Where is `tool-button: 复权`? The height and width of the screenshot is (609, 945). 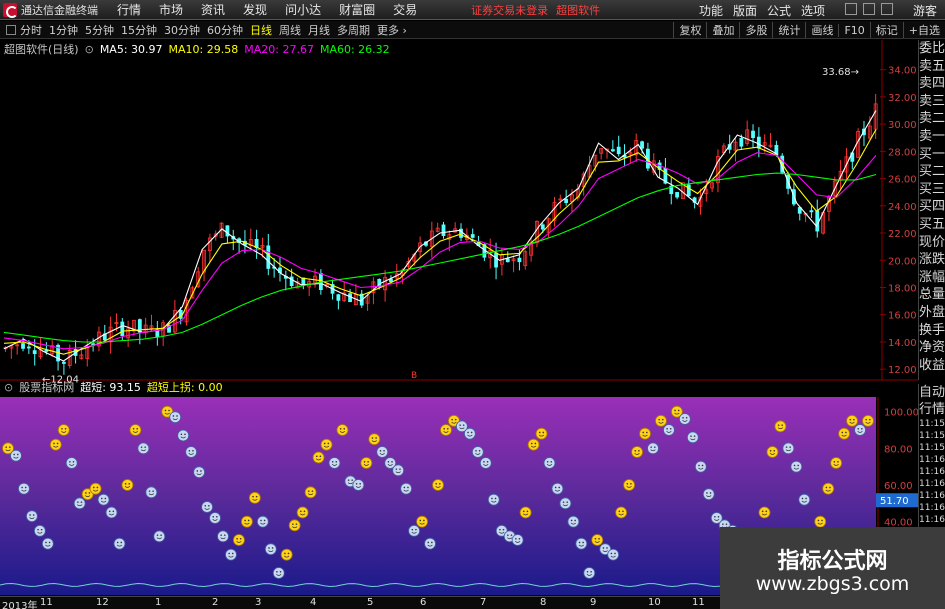 tool-button: 复权 is located at coordinates (689, 30).